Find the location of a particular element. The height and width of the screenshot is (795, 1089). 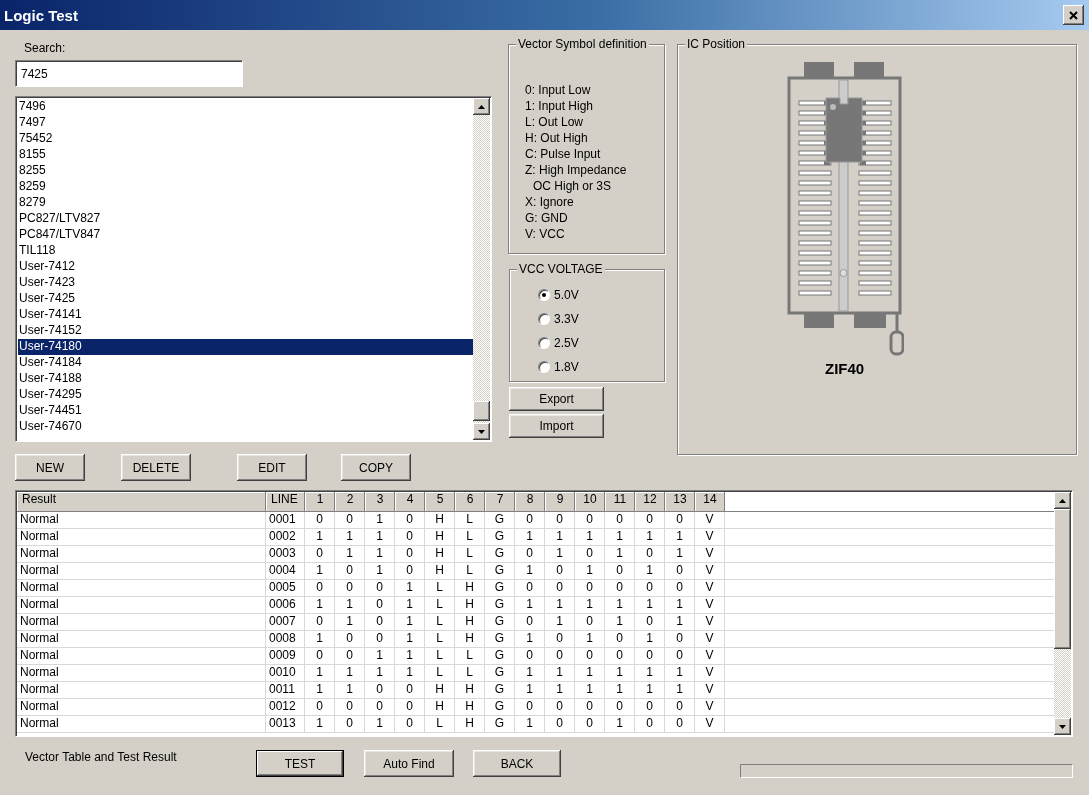

column-header: 2 is located at coordinates (350, 502).